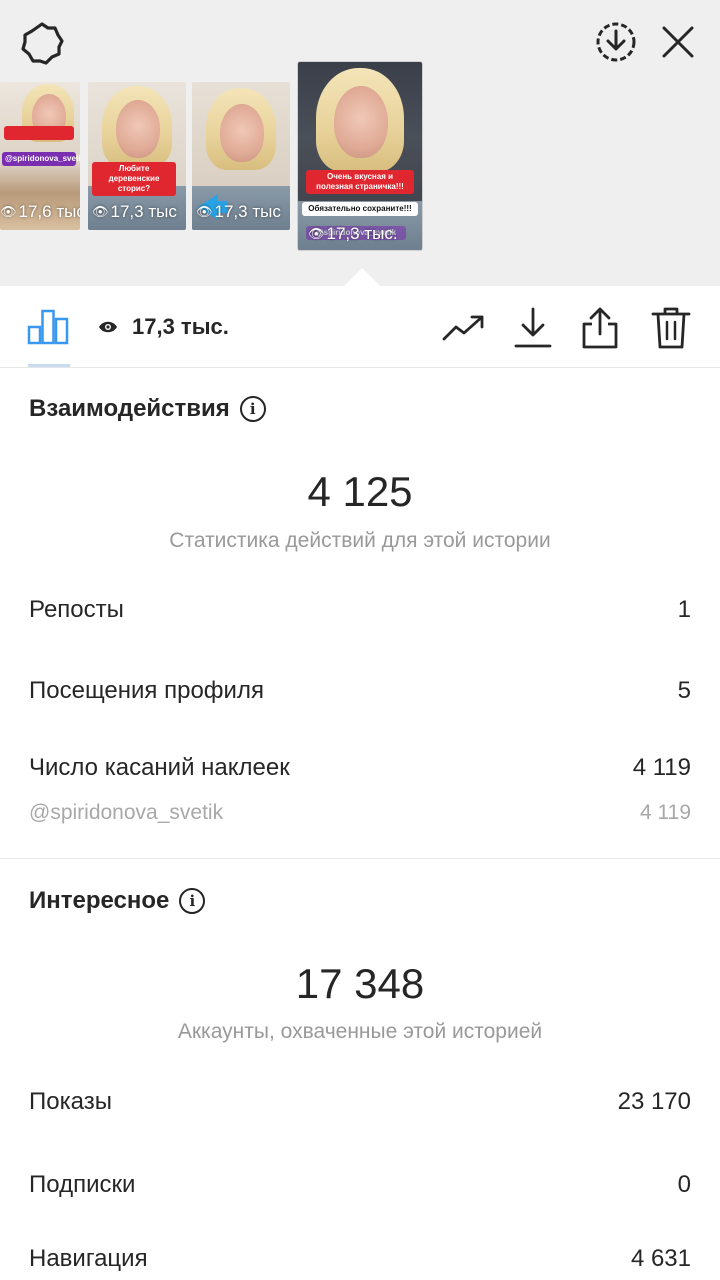 The height and width of the screenshot is (1280, 720). I want to click on story-toolbar: 17,3 тыс., so click(360, 327).